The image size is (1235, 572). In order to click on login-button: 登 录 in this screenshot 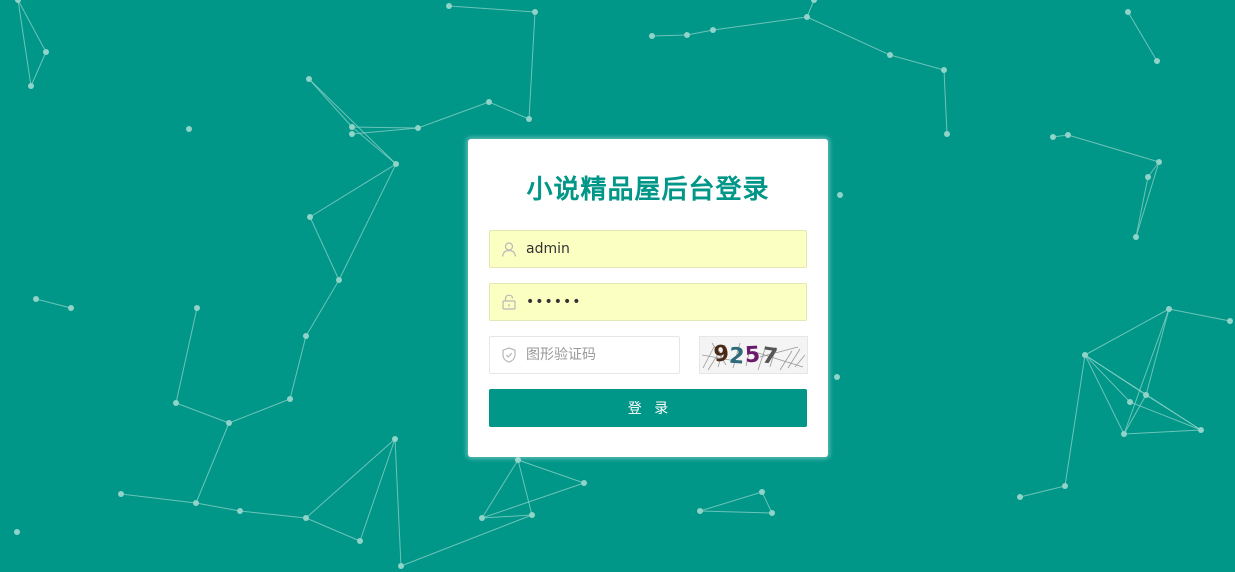, I will do `click(648, 408)`.